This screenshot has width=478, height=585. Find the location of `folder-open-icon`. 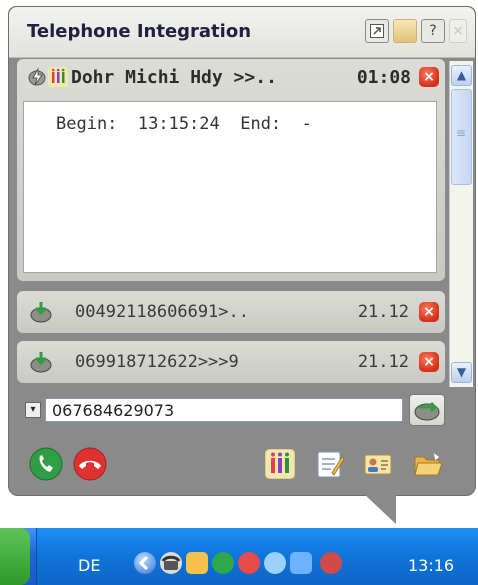

folder-open-icon is located at coordinates (428, 463).